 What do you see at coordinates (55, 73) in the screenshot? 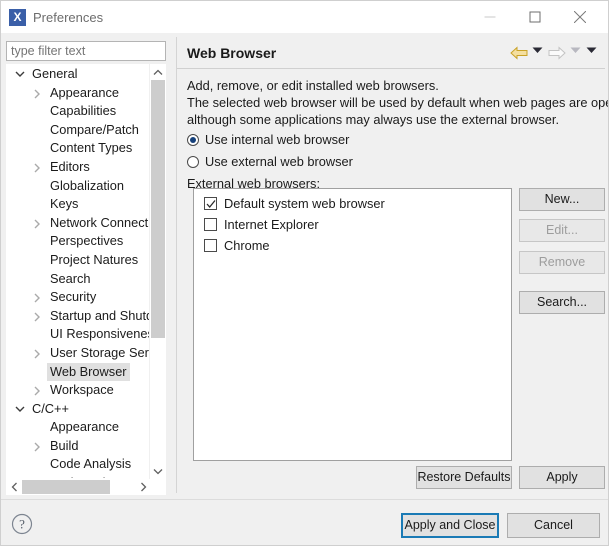
I see `tree-item-label: General` at bounding box center [55, 73].